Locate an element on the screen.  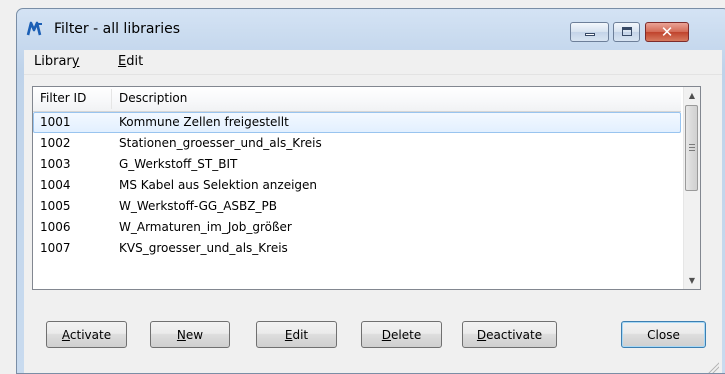
list-header: Filter ID Description is located at coordinates (357, 99).